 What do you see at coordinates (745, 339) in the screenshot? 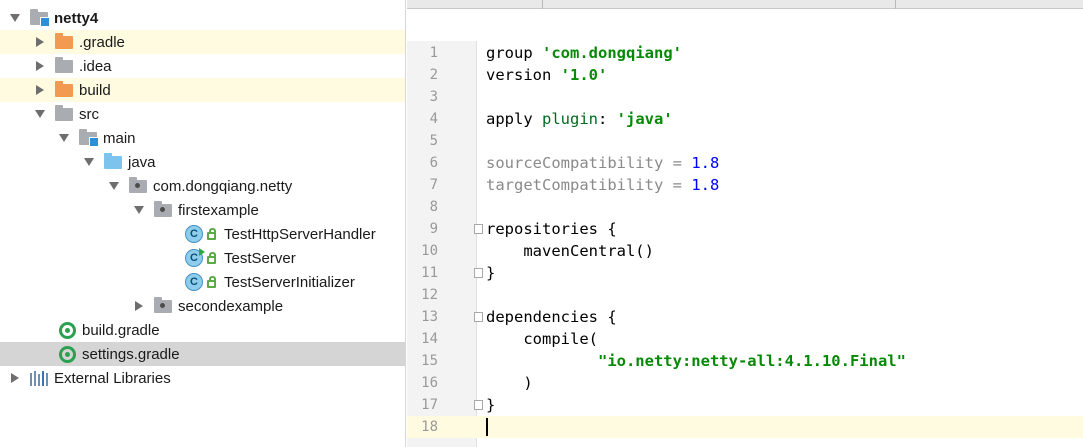
I see `code-line: 14 compile(` at bounding box center [745, 339].